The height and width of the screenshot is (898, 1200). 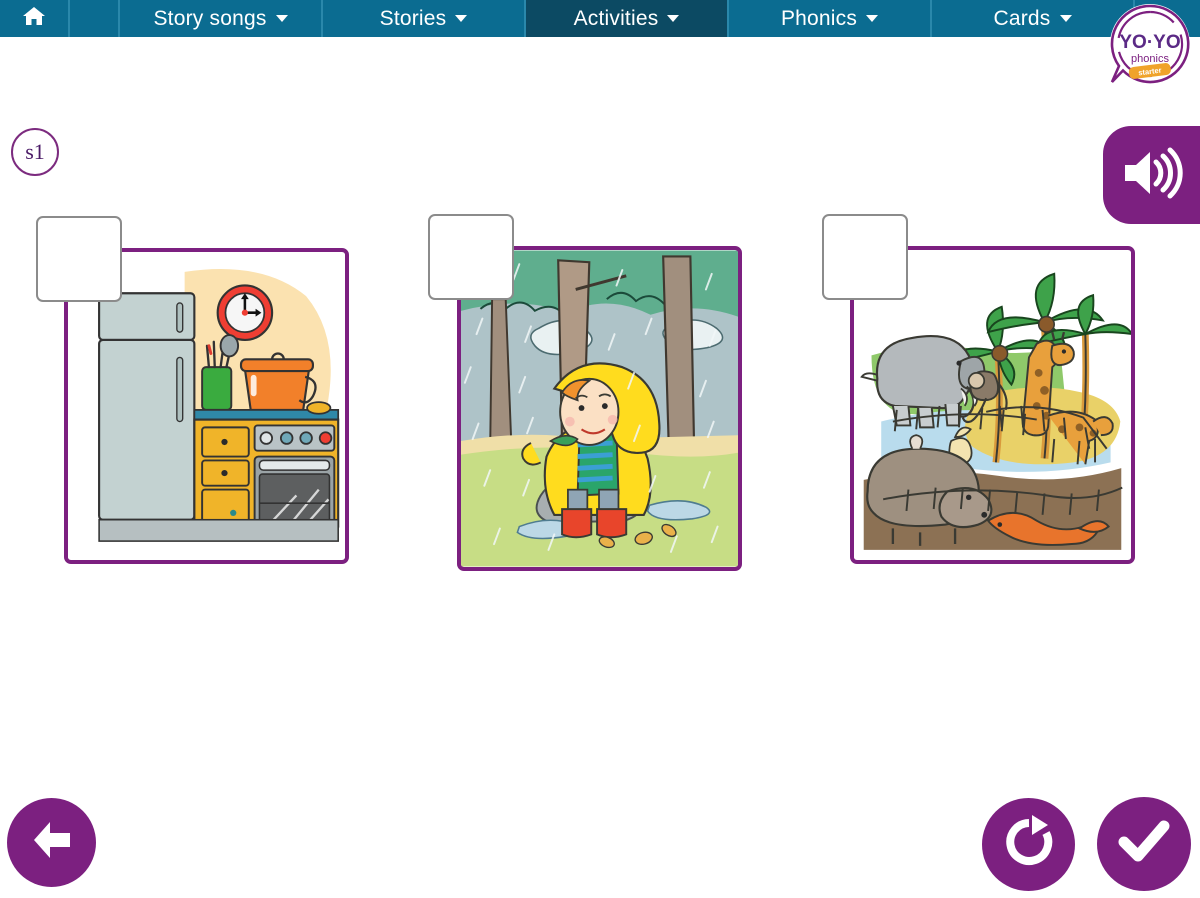 I want to click on nav-label-phonics: Phonics, so click(x=819, y=18).